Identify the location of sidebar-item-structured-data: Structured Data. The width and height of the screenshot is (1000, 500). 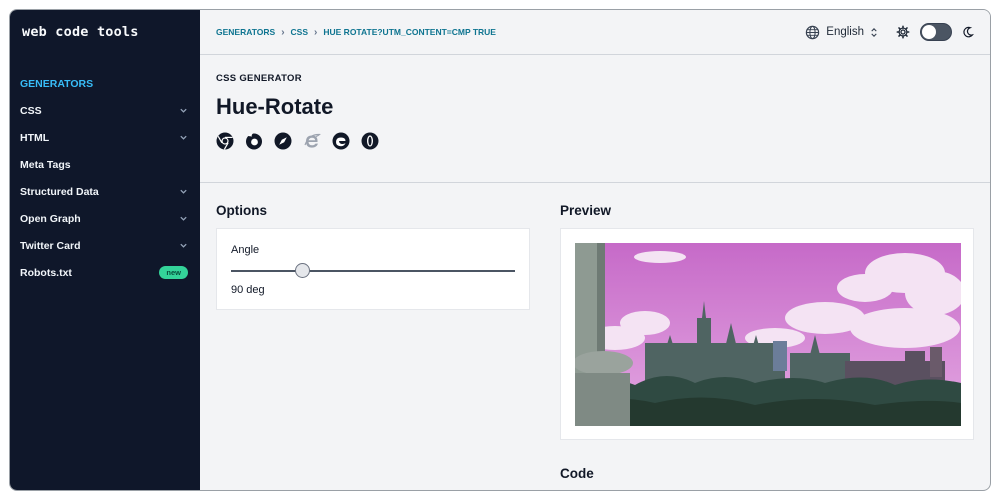
(105, 191).